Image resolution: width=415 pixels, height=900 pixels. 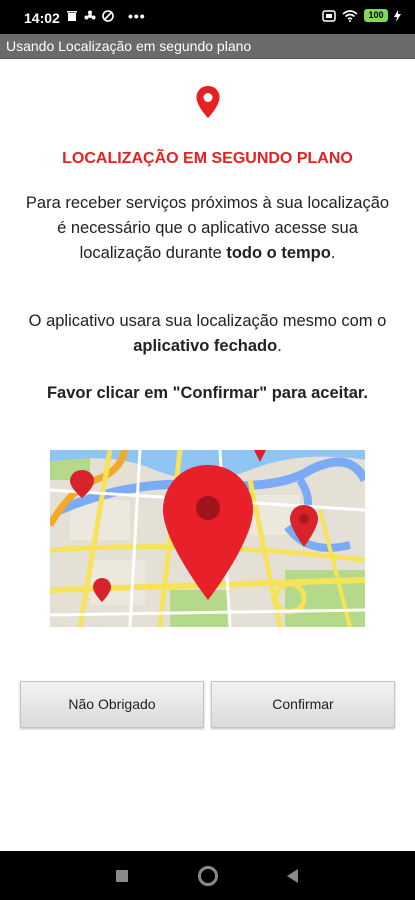 I want to click on home-icon, so click(x=208, y=876).